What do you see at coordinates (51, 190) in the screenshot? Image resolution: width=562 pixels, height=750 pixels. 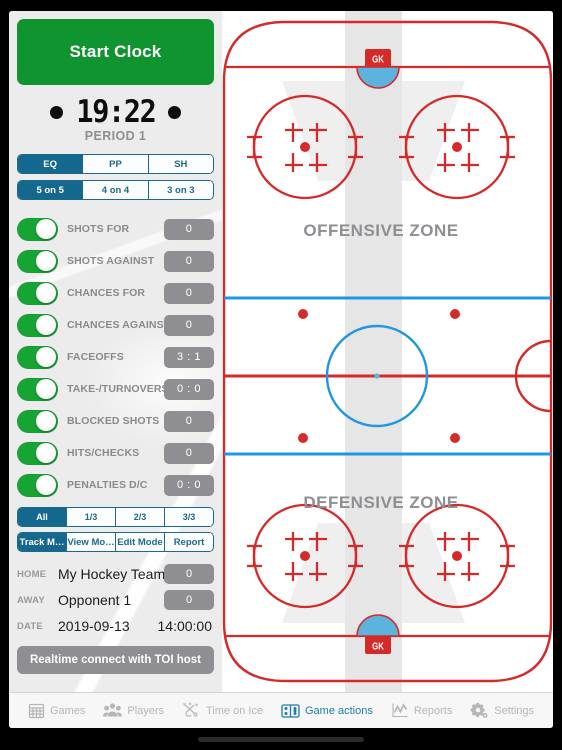 I see `skaters-tab-5on5: 5 on 5` at bounding box center [51, 190].